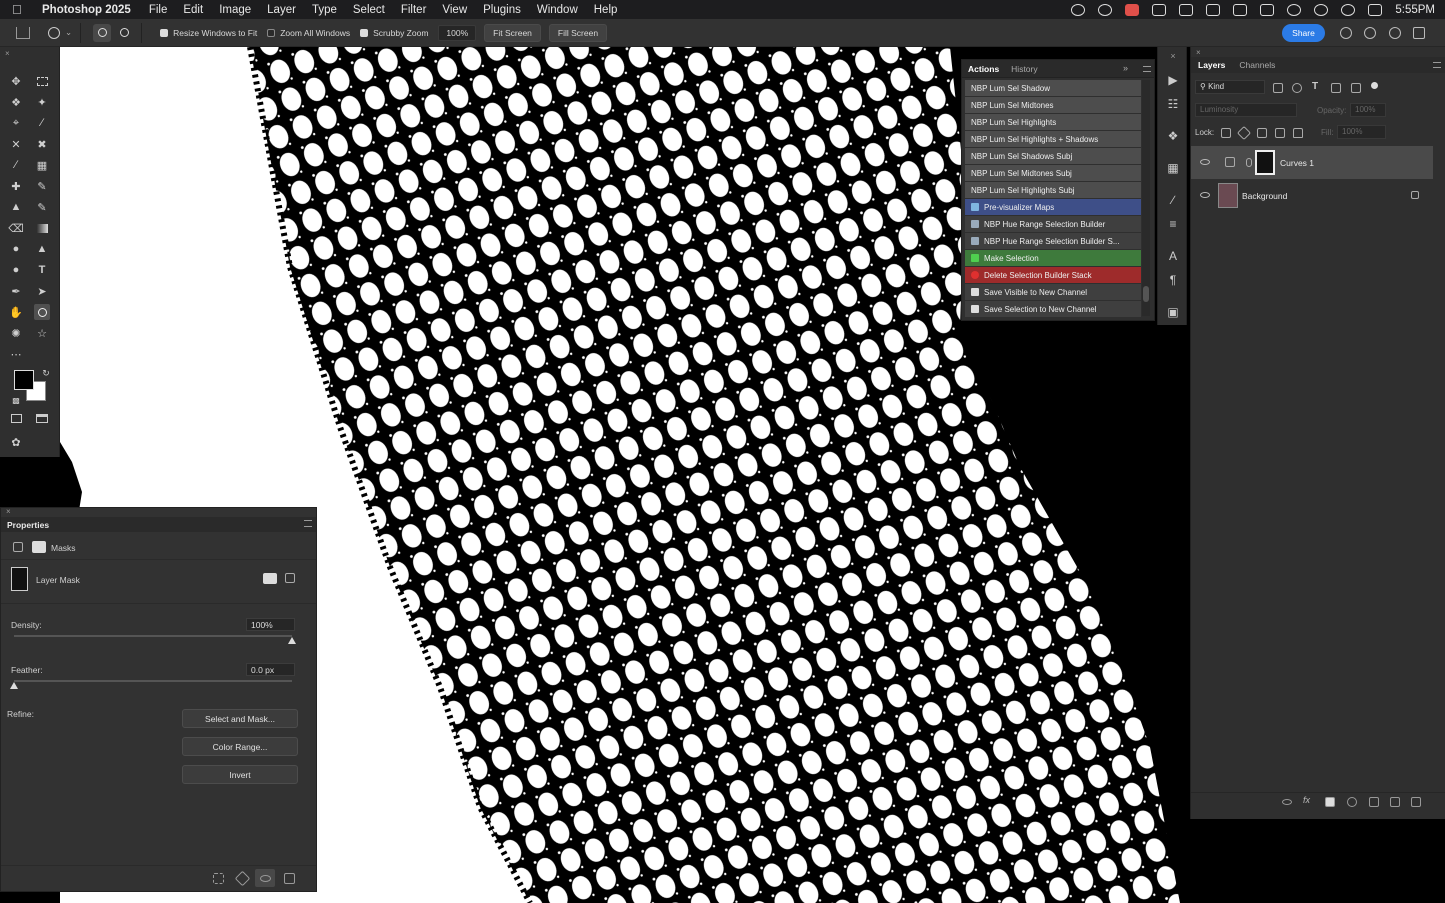  What do you see at coordinates (1053, 190) in the screenshot?
I see `action-item: NBP Lum Sel Highlights Subj` at bounding box center [1053, 190].